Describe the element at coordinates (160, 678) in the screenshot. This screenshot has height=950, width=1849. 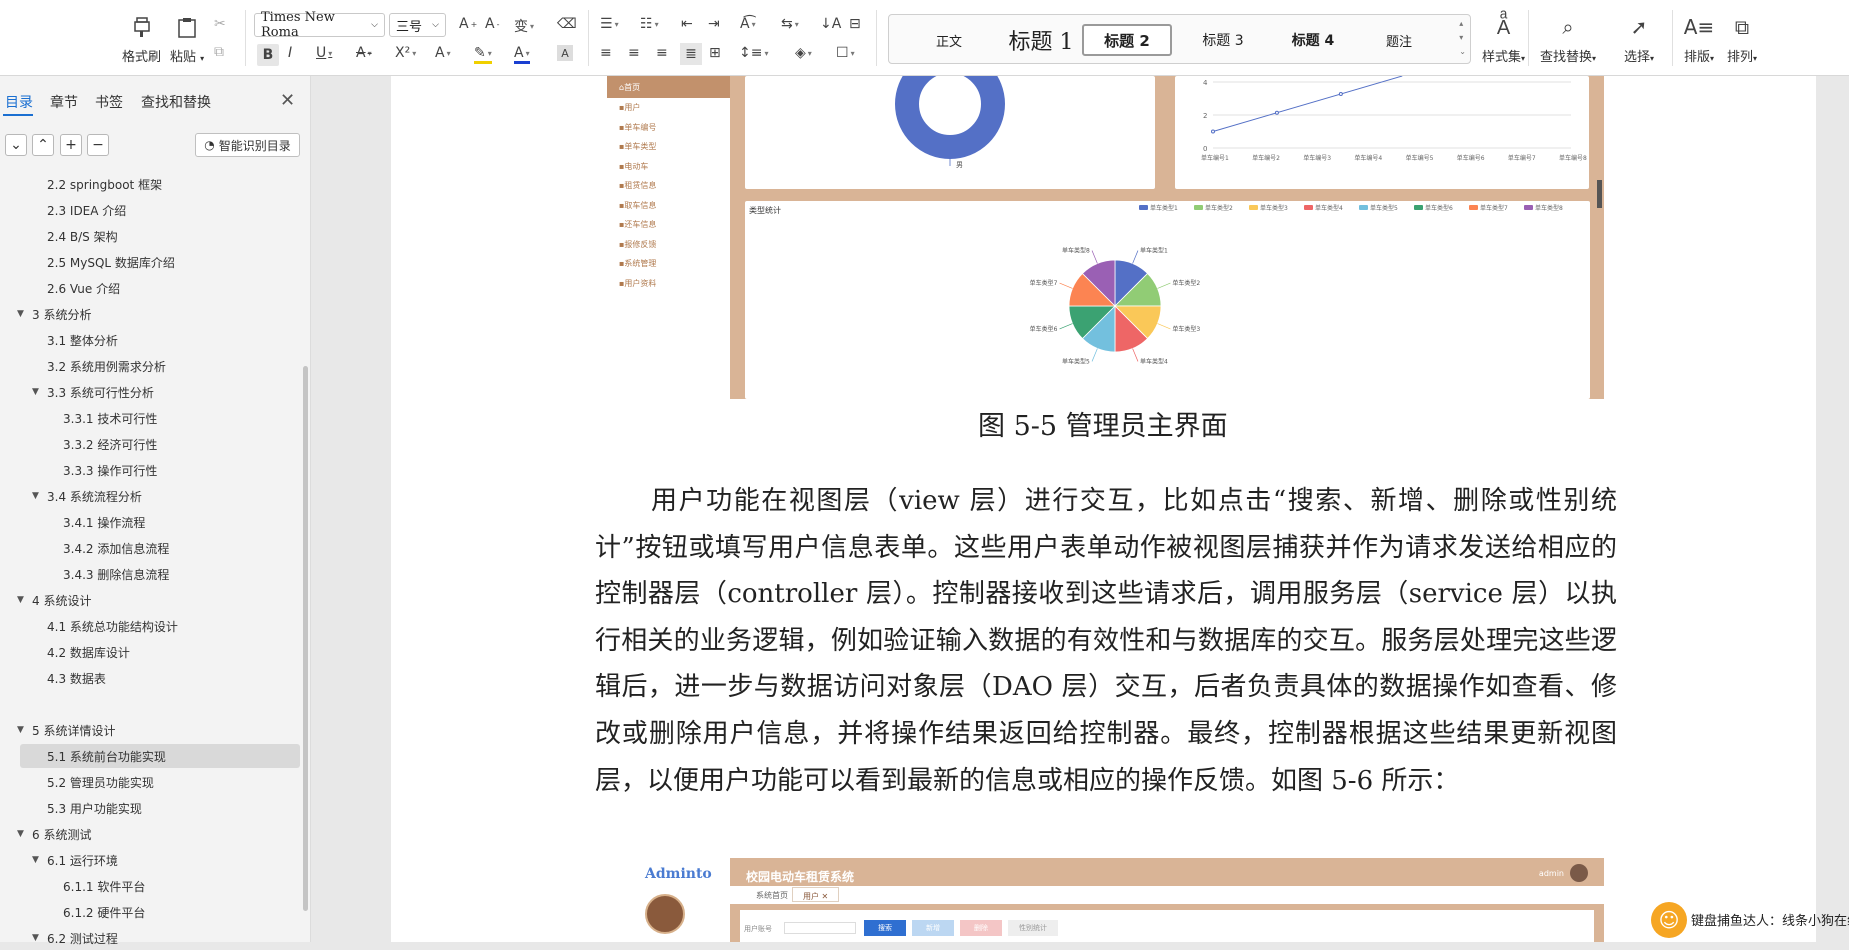
I see `toc-item: 4.3 数据表` at that location.